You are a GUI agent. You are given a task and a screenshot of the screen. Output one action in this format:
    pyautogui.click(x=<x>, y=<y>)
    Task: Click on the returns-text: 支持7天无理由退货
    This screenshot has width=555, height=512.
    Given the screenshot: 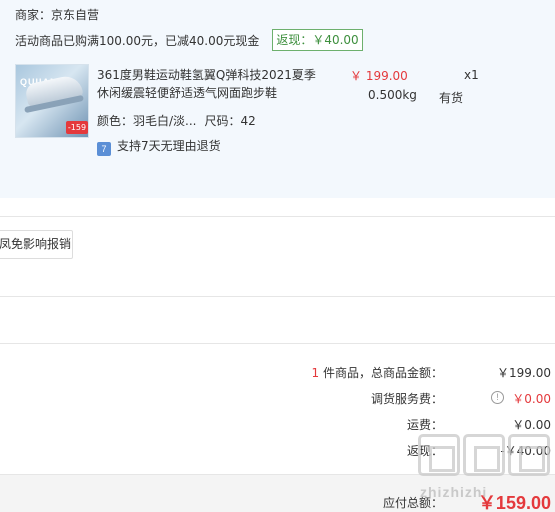 What is the action you would take?
    pyautogui.click(x=169, y=146)
    